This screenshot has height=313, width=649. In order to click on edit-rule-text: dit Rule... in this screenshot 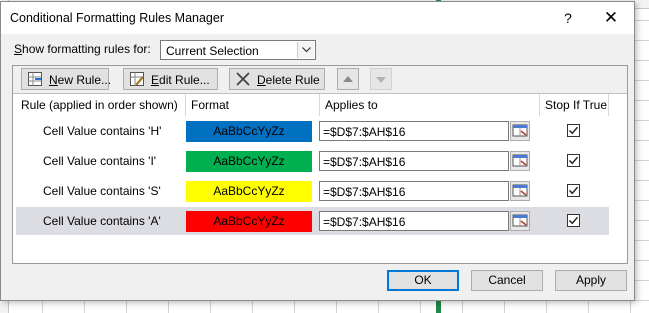, I will do `click(184, 80)`.